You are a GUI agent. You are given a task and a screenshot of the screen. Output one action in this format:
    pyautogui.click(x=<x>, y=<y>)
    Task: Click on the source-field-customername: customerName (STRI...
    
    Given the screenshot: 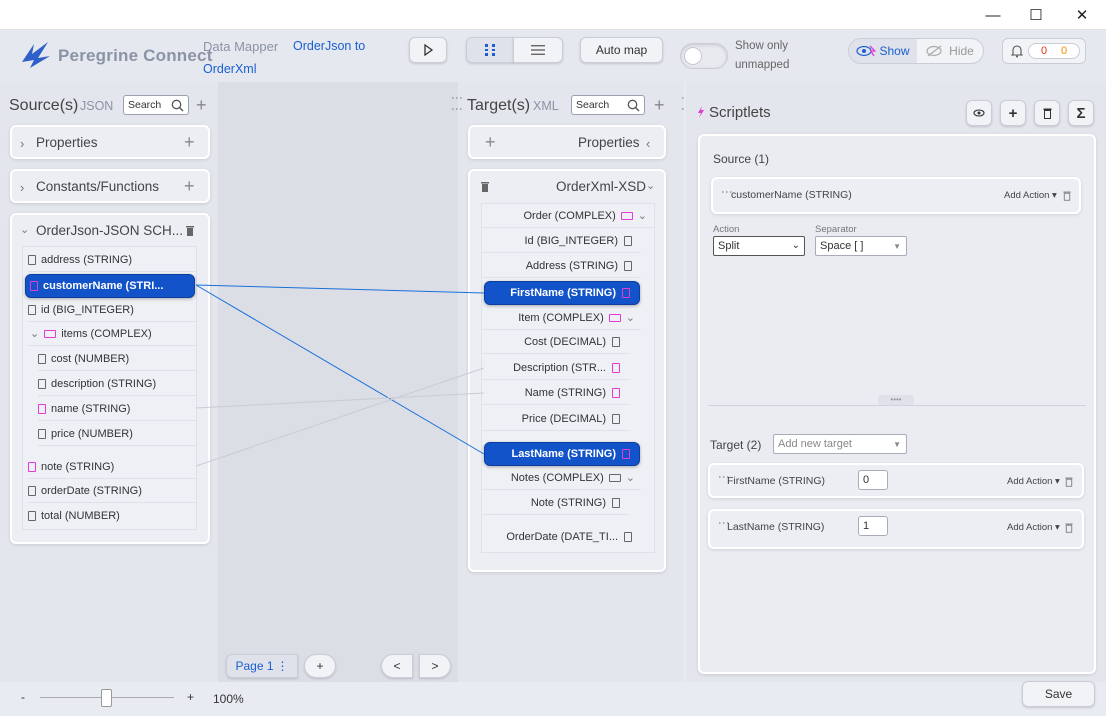 What is the action you would take?
    pyautogui.click(x=110, y=286)
    